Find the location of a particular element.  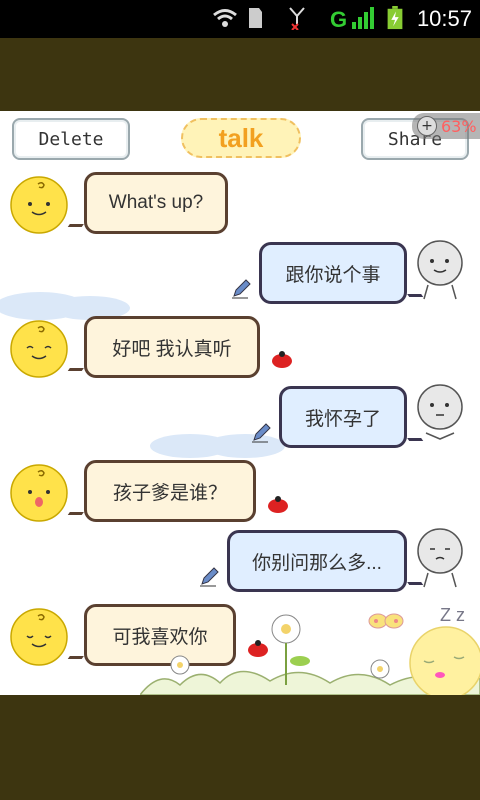

message-bubble-received: 好吧 我认真听 is located at coordinates (172, 347).